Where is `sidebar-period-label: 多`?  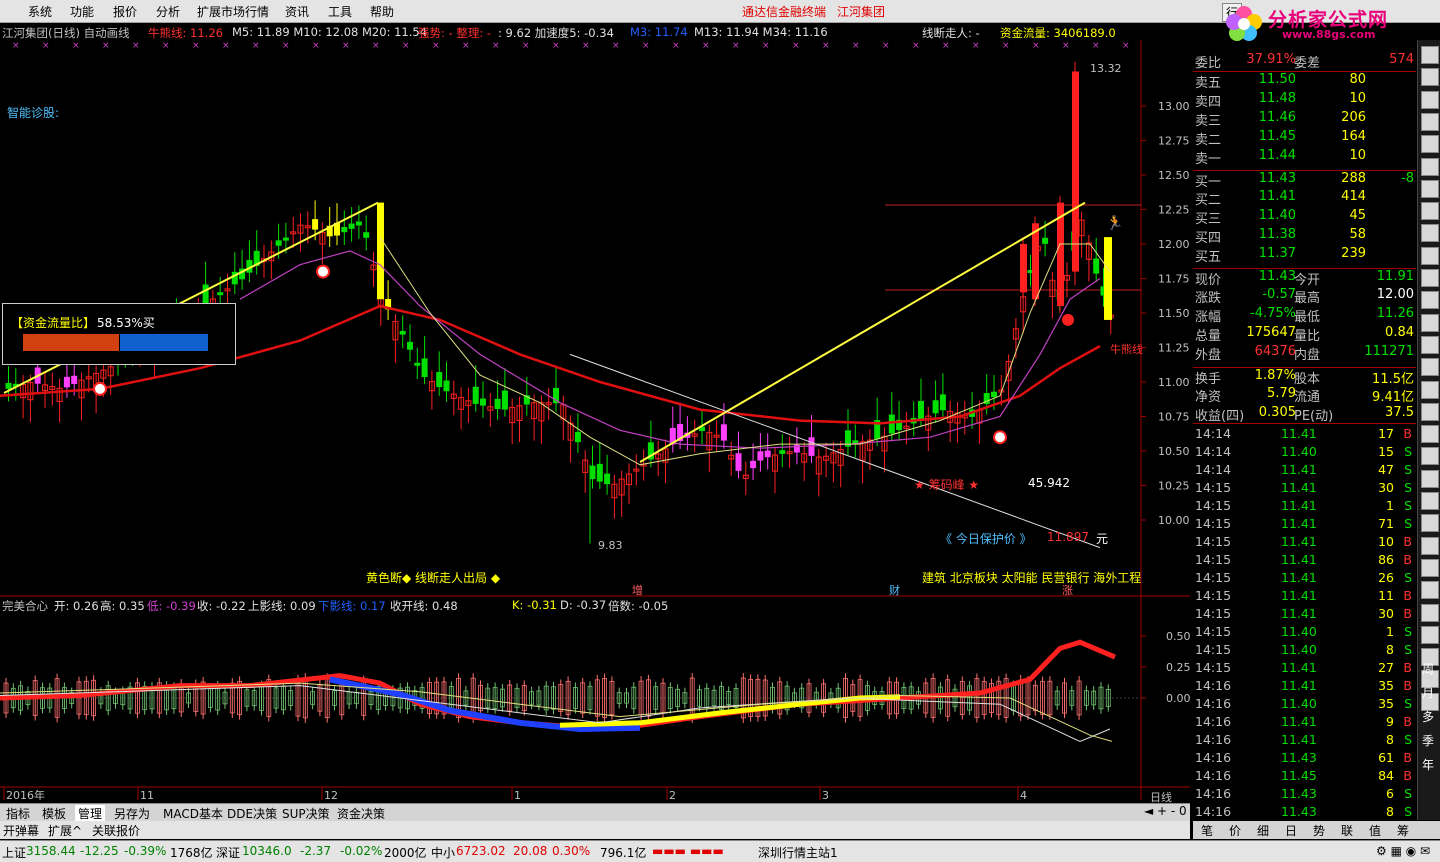
sidebar-period-label: 多 is located at coordinates (1428, 716).